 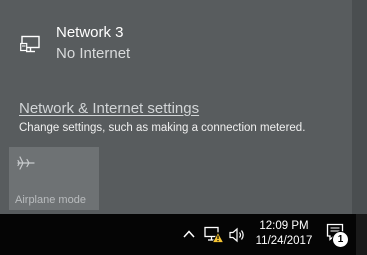 What do you see at coordinates (284, 234) in the screenshot?
I see `clock: 12:09 PM 11/24/2017` at bounding box center [284, 234].